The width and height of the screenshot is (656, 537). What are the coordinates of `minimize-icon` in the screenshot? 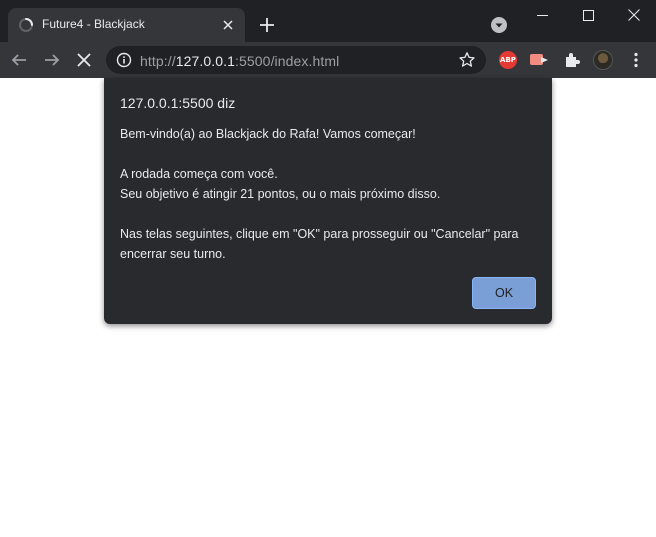 It's located at (542, 15).